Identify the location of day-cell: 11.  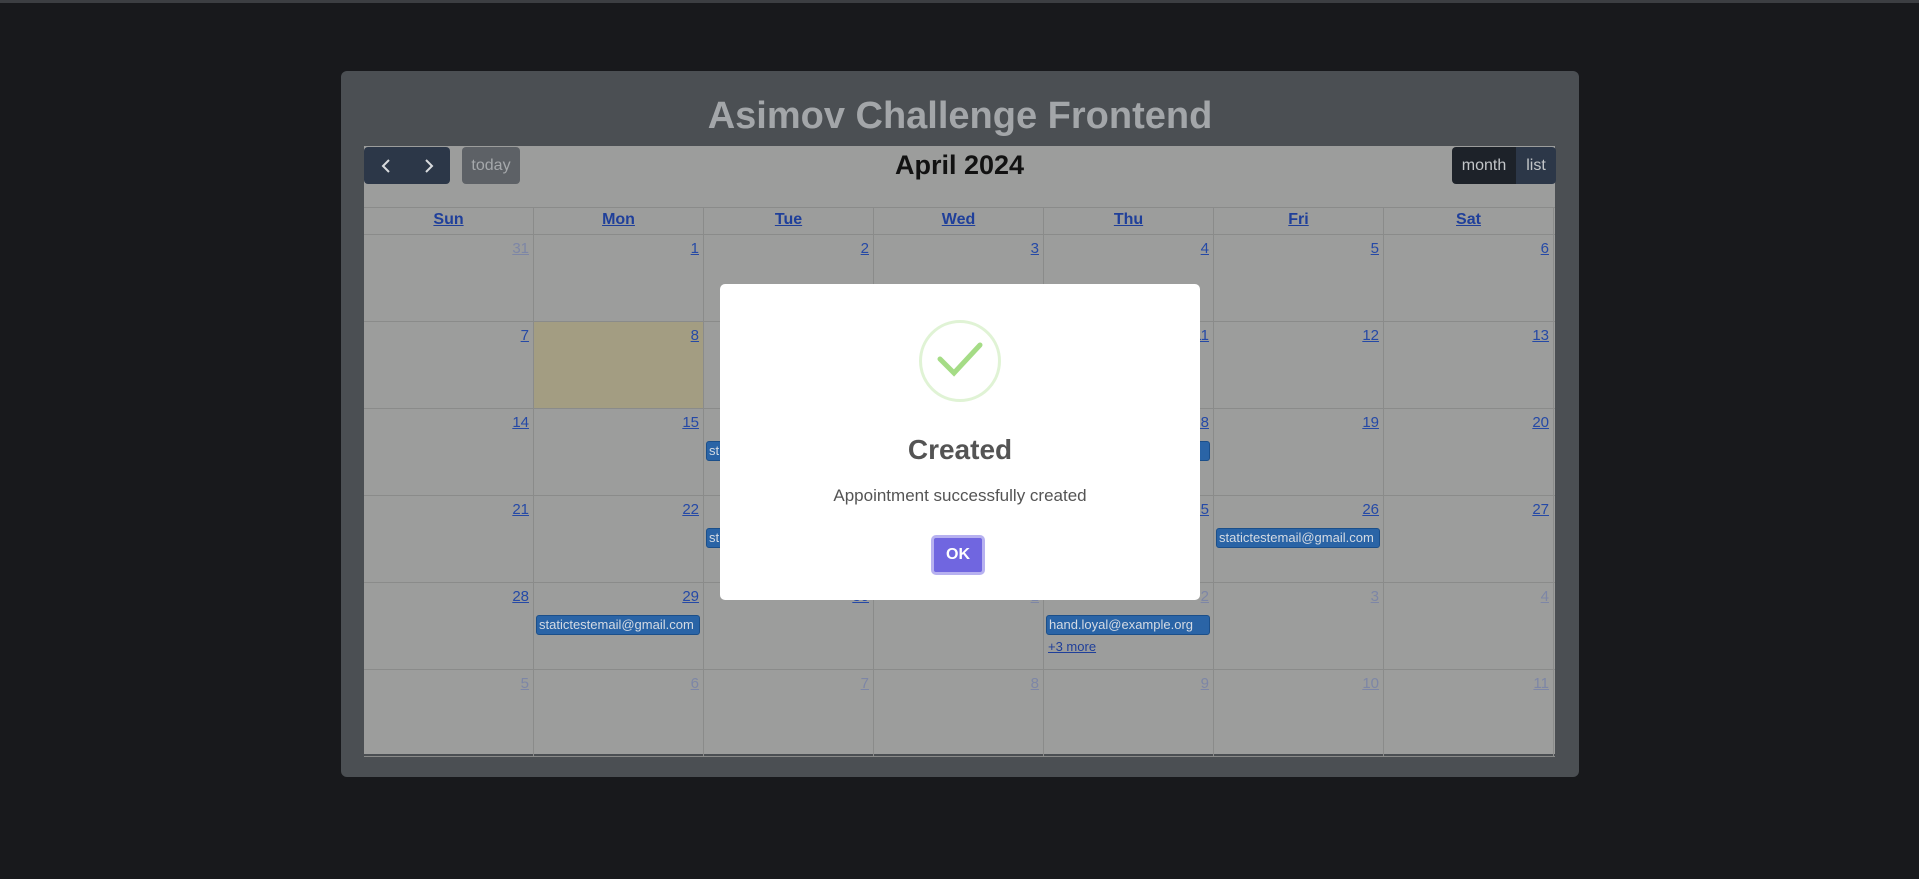
(1469, 713).